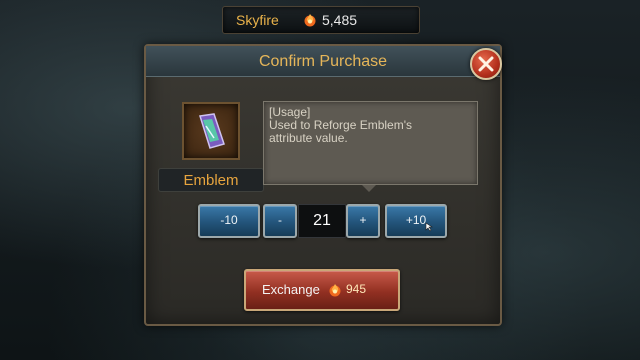  I want to click on close-button, so click(486, 64).